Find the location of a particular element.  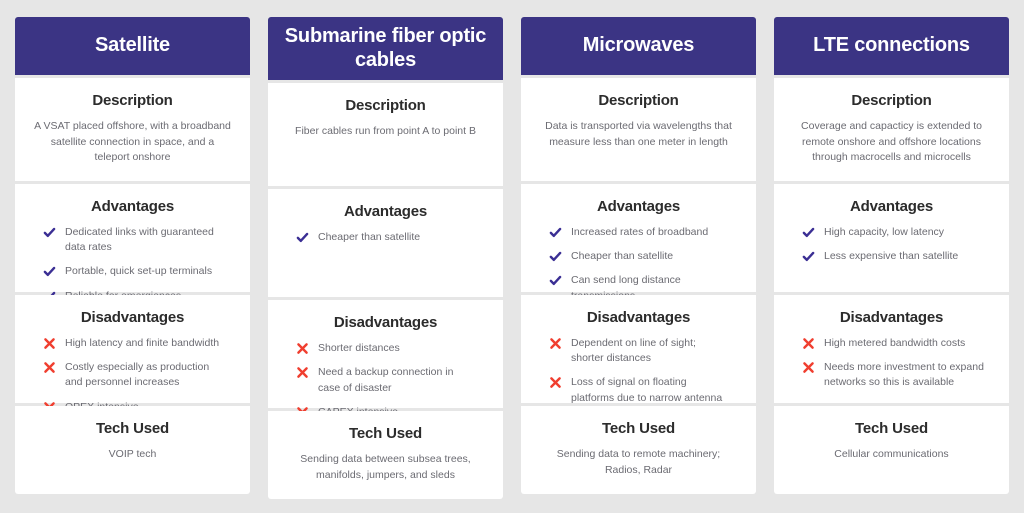

list-item: Portable, quick set-up terminals is located at coordinates (140, 271).